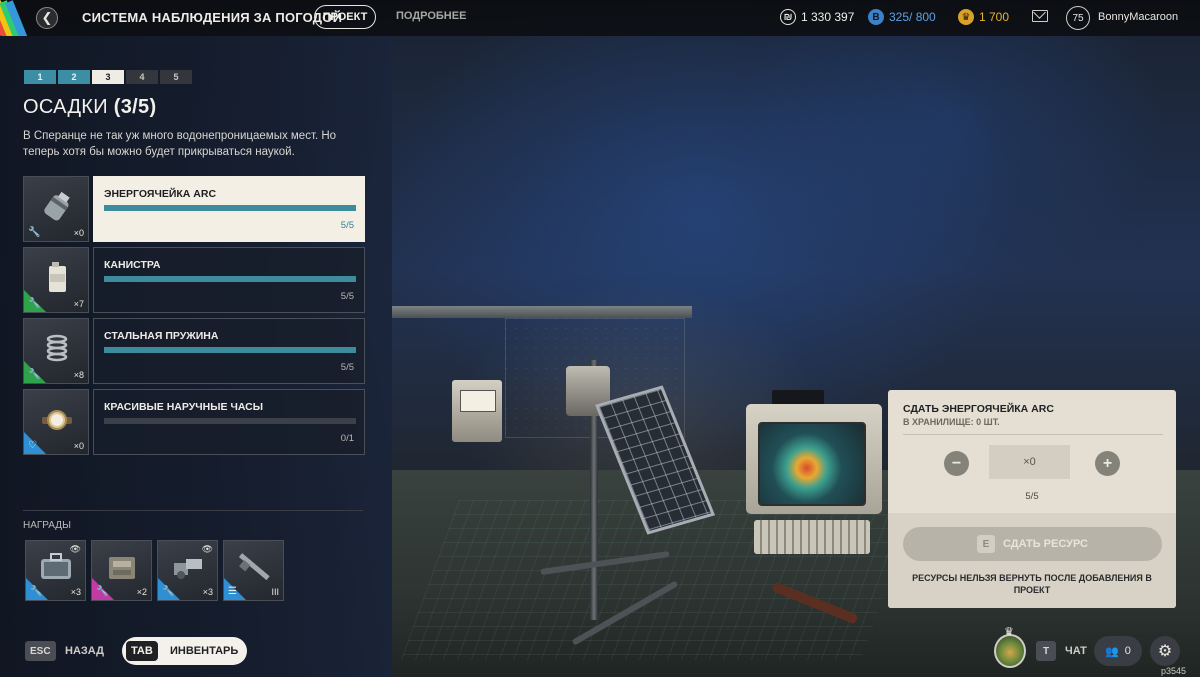  I want to click on item-name: КРАСИВЫЕ НАРУЧНЫЕ ЧАСЫ, so click(184, 407).